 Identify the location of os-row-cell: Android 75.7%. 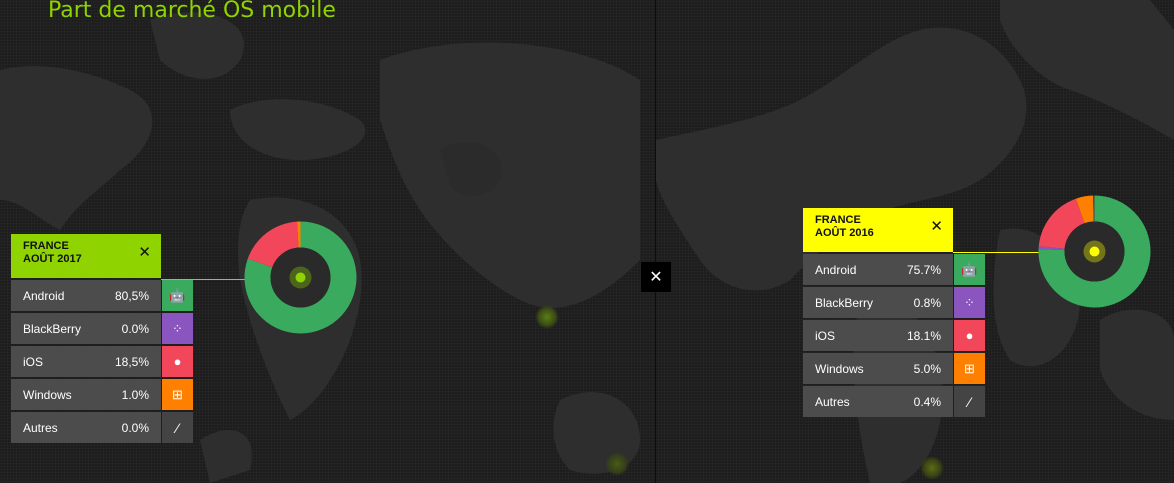
(878, 269).